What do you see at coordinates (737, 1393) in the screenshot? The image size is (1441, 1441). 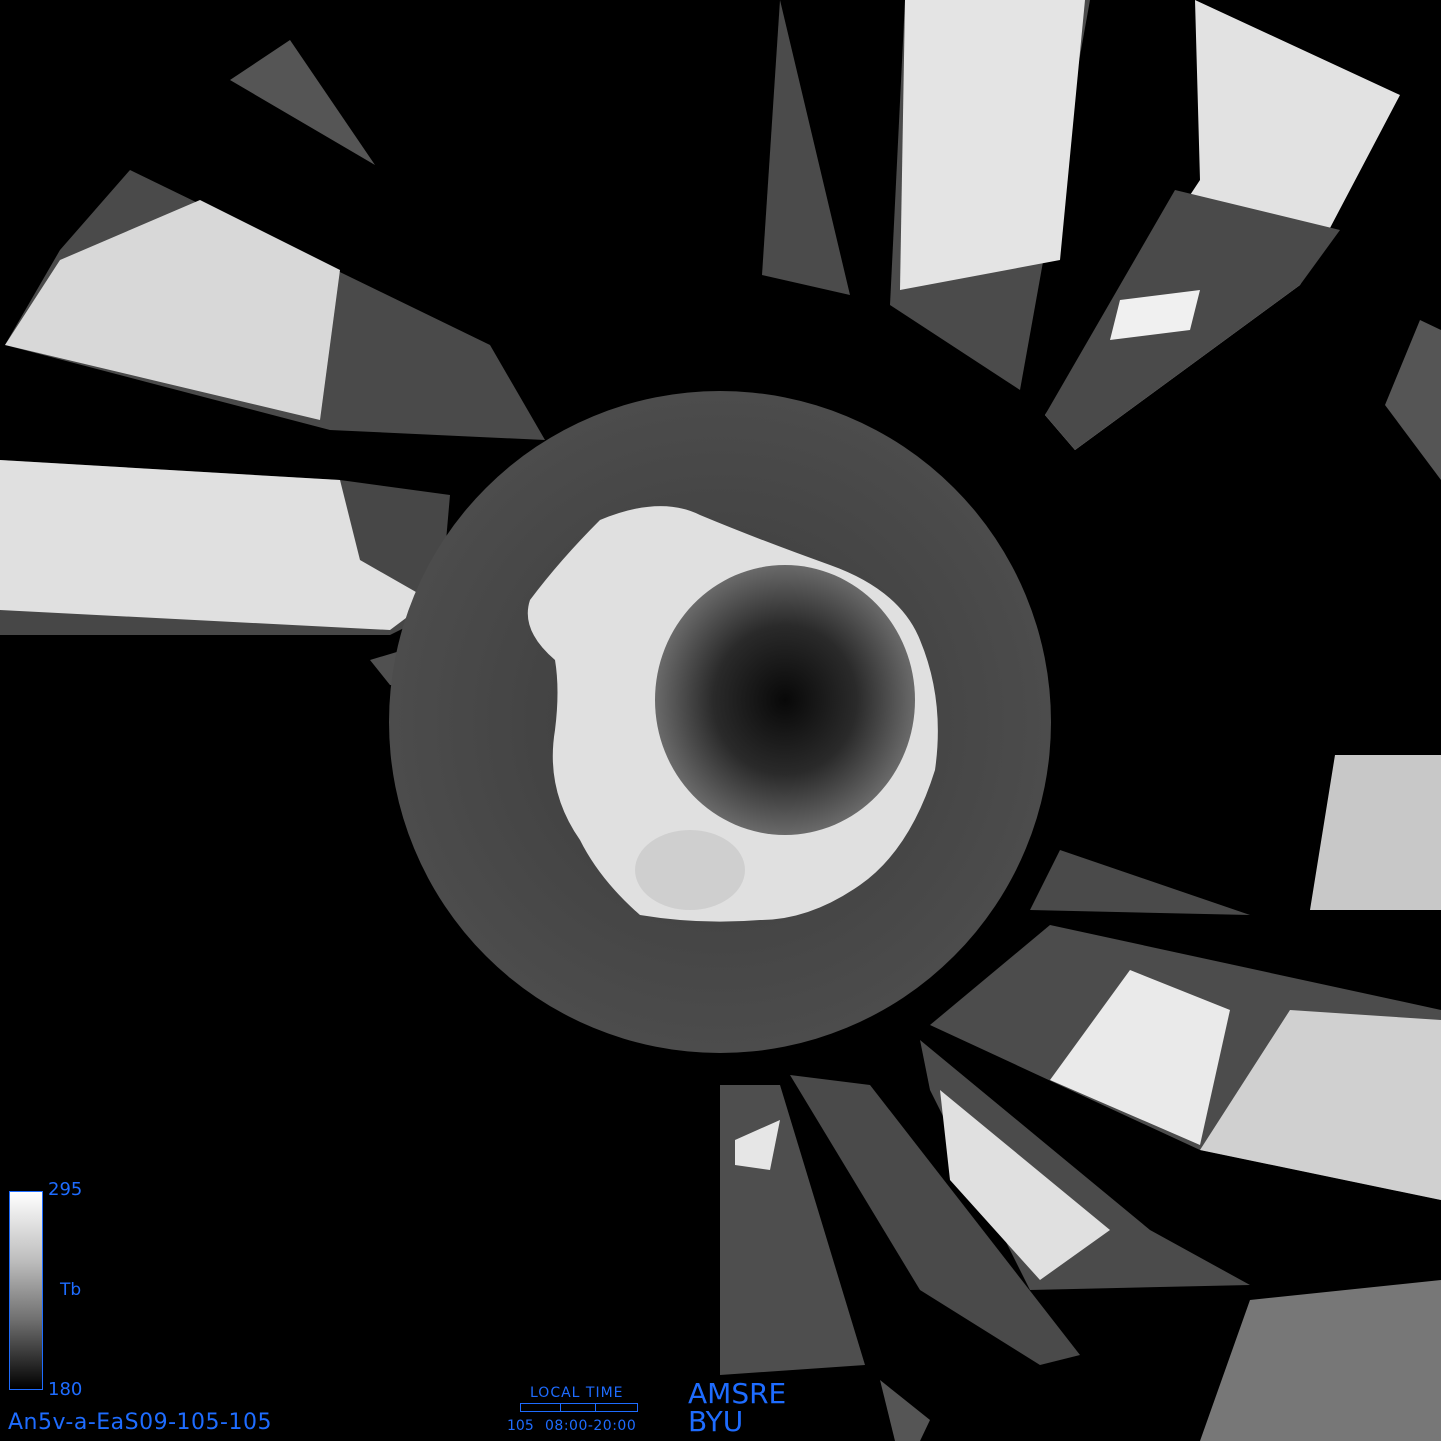 I see `sensor-label: AMSRE` at bounding box center [737, 1393].